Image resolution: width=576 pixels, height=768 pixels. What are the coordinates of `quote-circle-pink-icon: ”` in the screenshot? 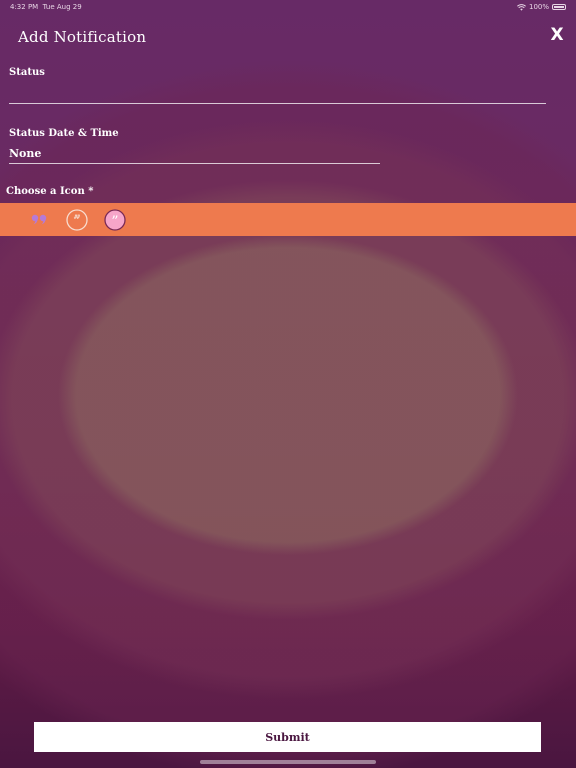 It's located at (115, 220).